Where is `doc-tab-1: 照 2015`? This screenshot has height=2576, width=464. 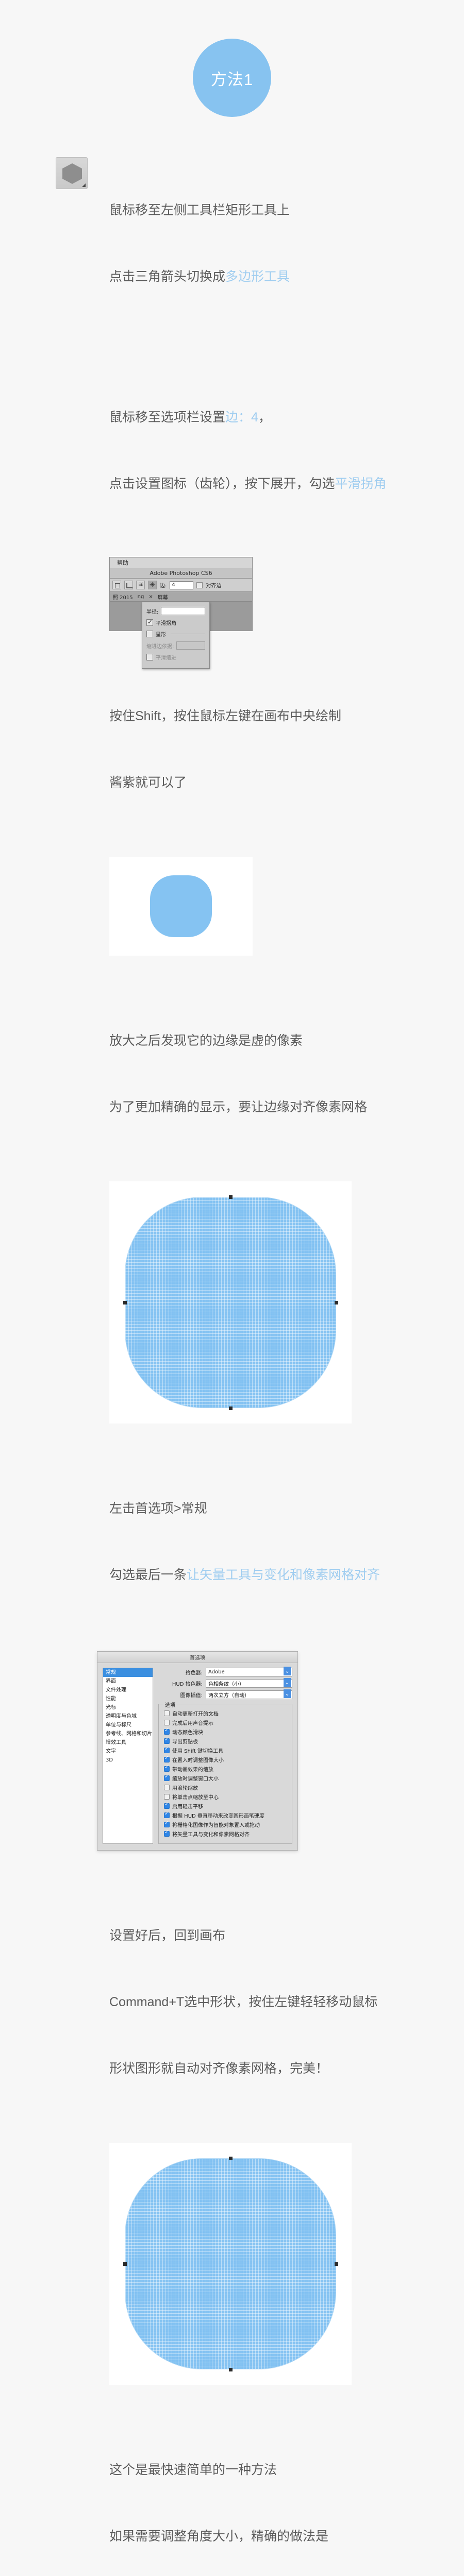
doc-tab-1: 照 2015 is located at coordinates (123, 597).